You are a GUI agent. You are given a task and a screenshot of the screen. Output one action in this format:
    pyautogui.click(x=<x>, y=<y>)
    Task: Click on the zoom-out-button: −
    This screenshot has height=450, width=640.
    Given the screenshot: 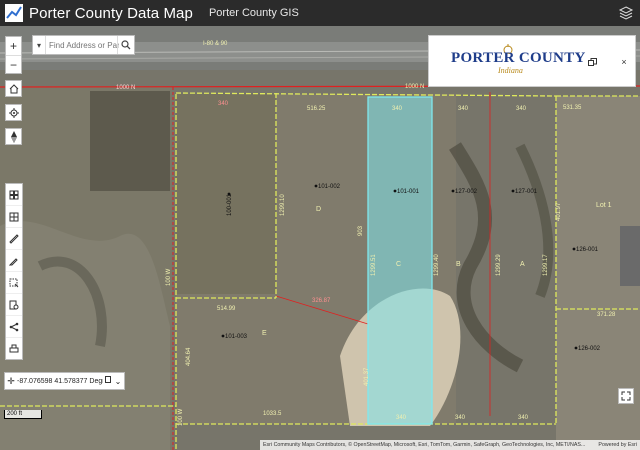 What is the action you would take?
    pyautogui.click(x=13, y=65)
    